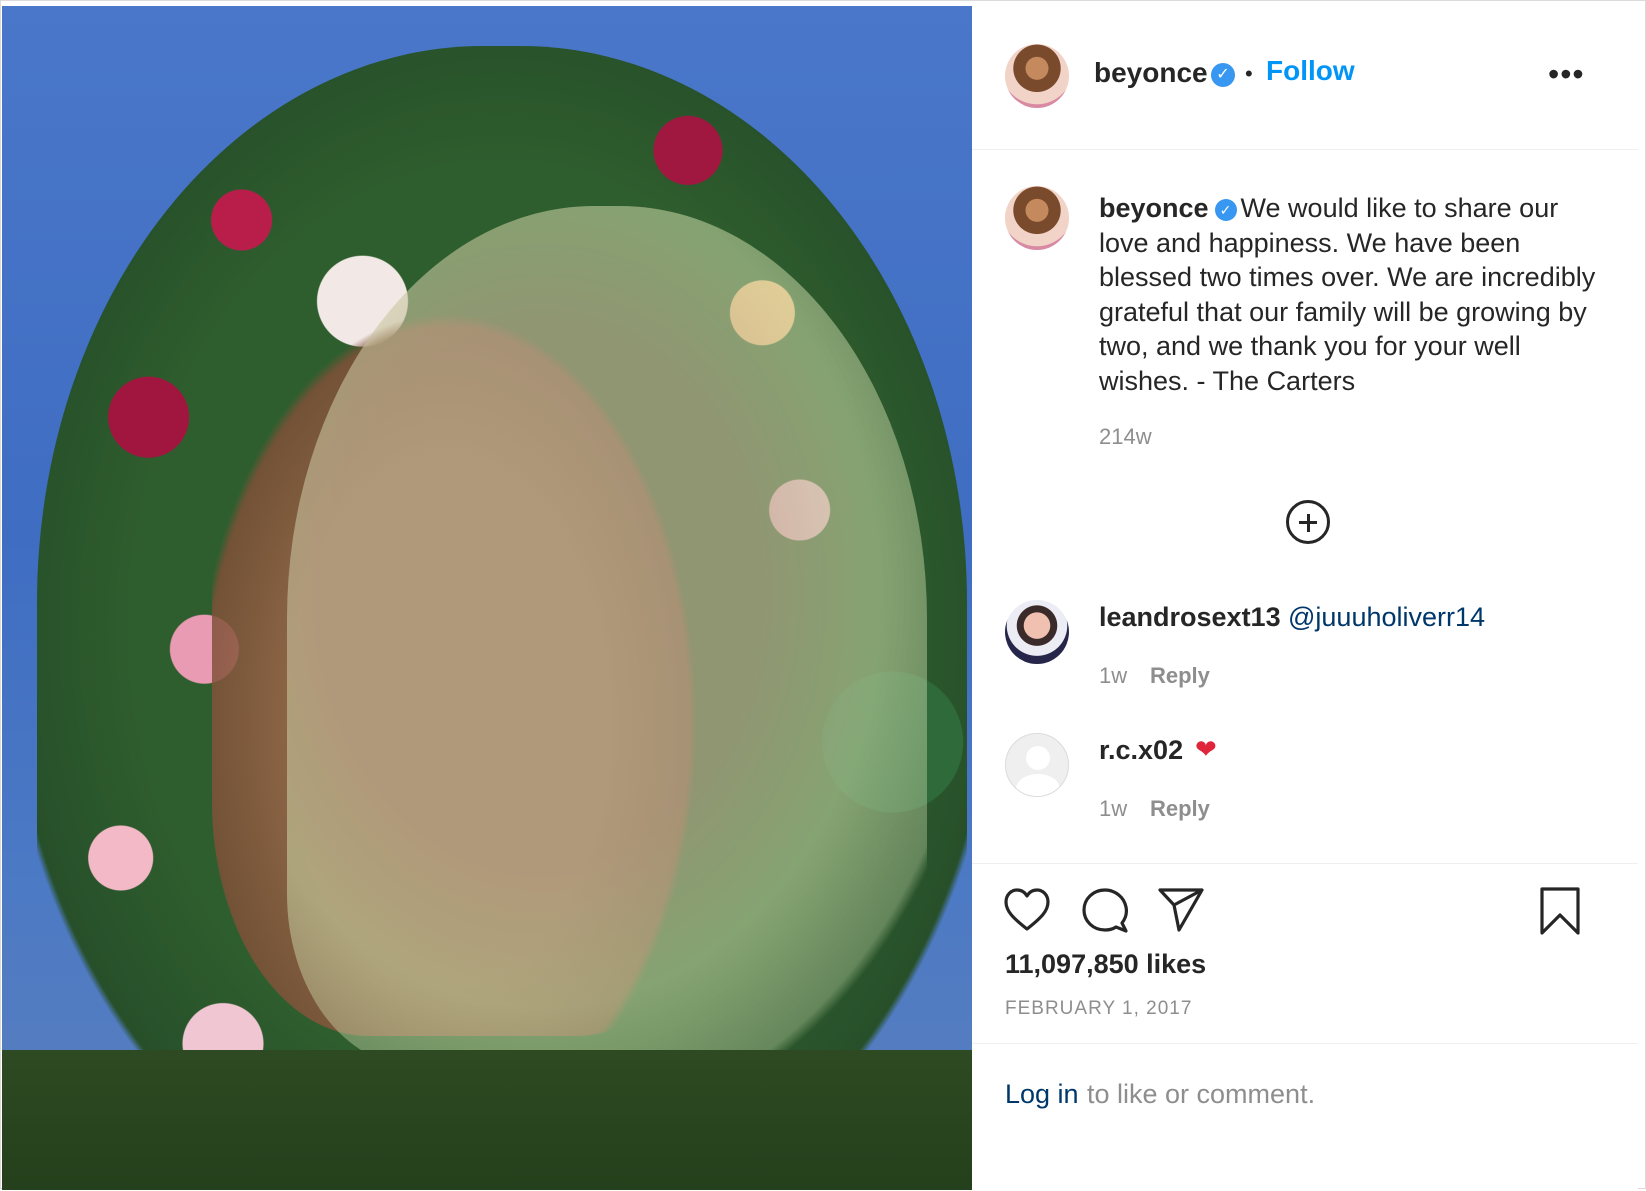 This screenshot has width=1646, height=1191. What do you see at coordinates (1141, 750) in the screenshot?
I see `comment-username: r.c.x02` at bounding box center [1141, 750].